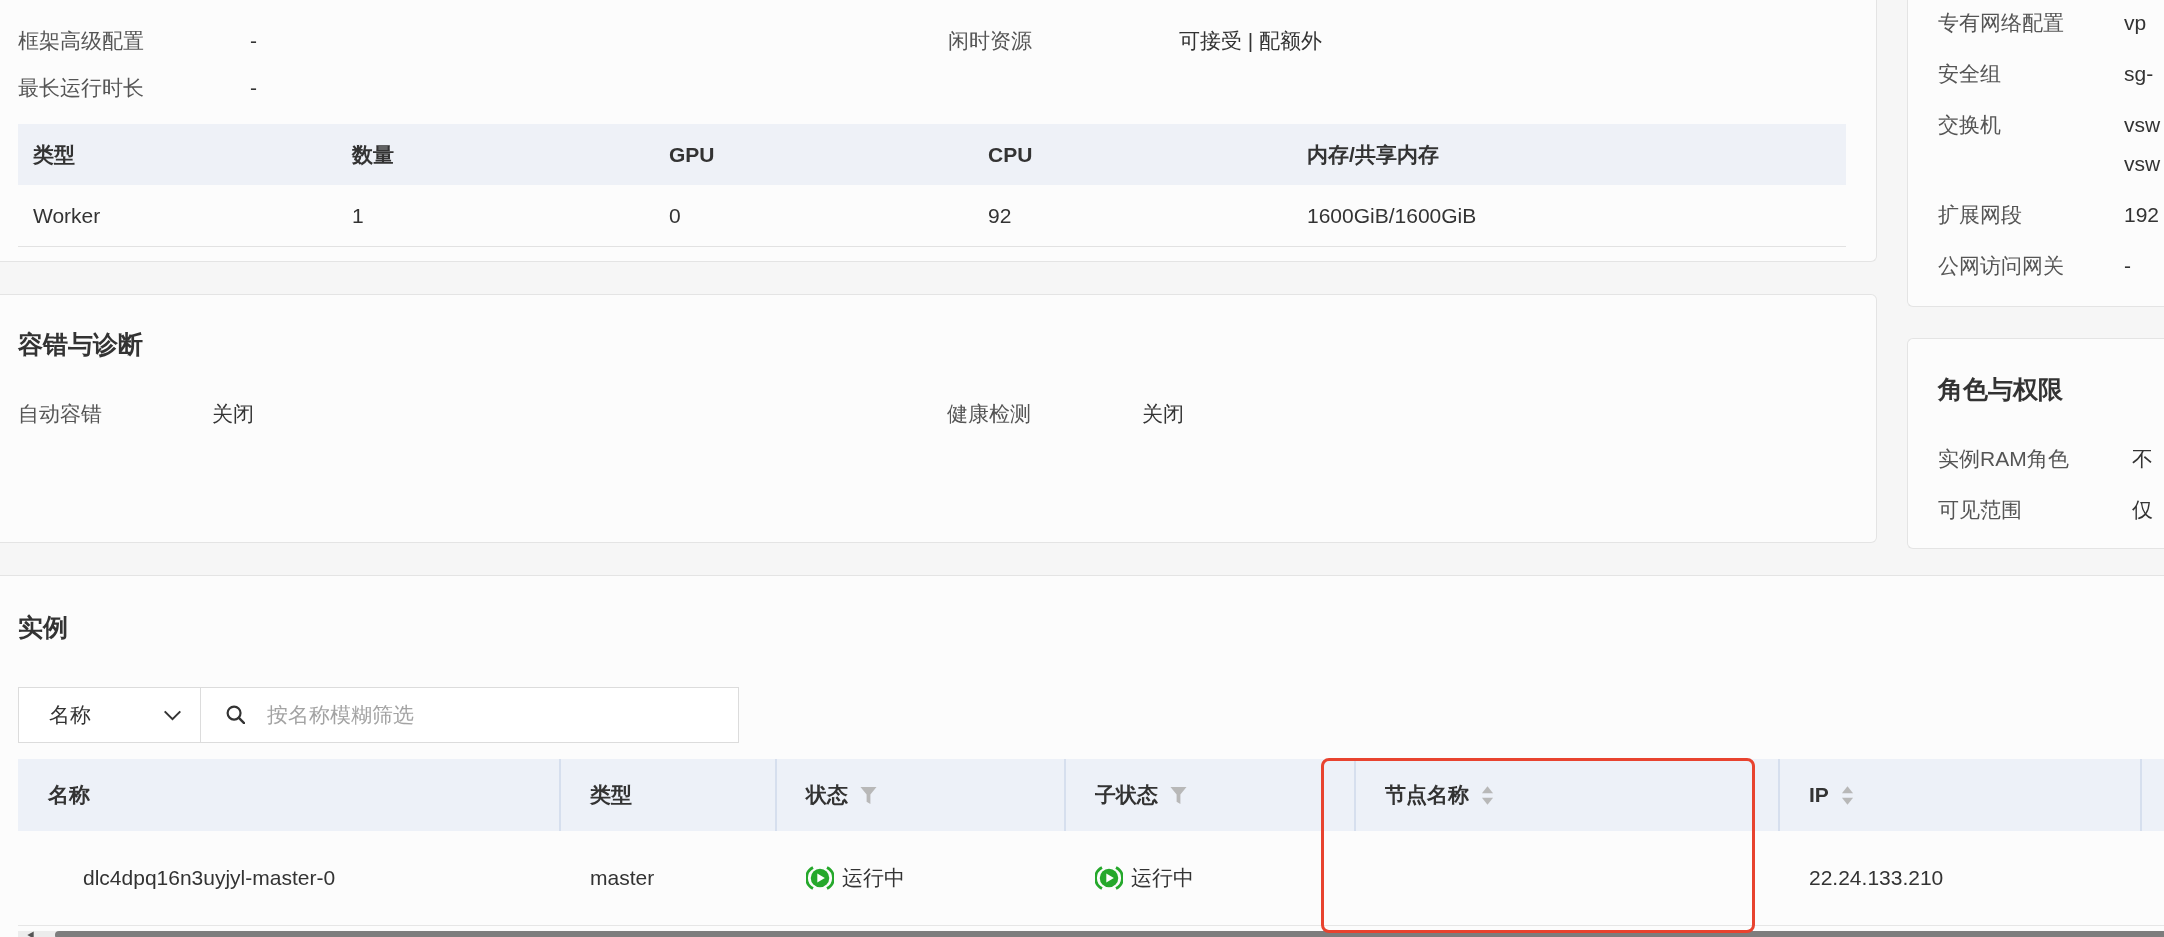 The width and height of the screenshot is (2164, 937). What do you see at coordinates (67, 215) in the screenshot?
I see `table-cell: Worker` at bounding box center [67, 215].